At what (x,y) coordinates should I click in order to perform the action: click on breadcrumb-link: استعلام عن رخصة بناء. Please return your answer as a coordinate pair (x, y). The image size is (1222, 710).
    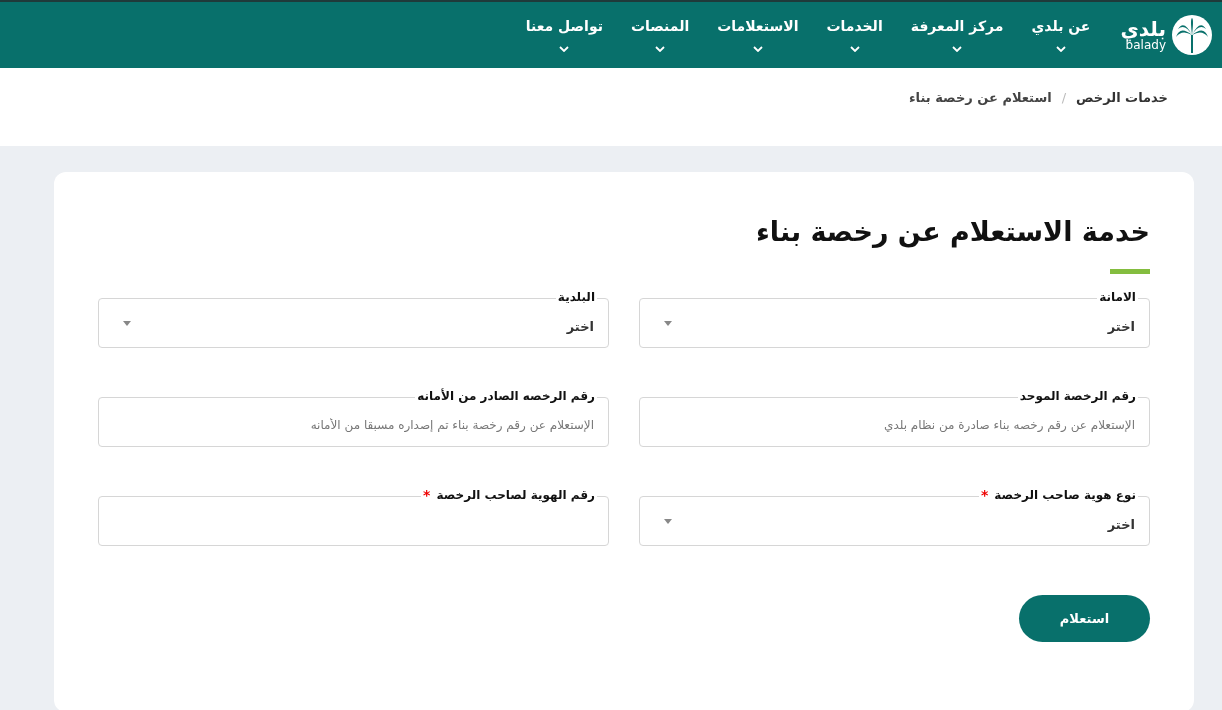
    Looking at the image, I should click on (980, 97).